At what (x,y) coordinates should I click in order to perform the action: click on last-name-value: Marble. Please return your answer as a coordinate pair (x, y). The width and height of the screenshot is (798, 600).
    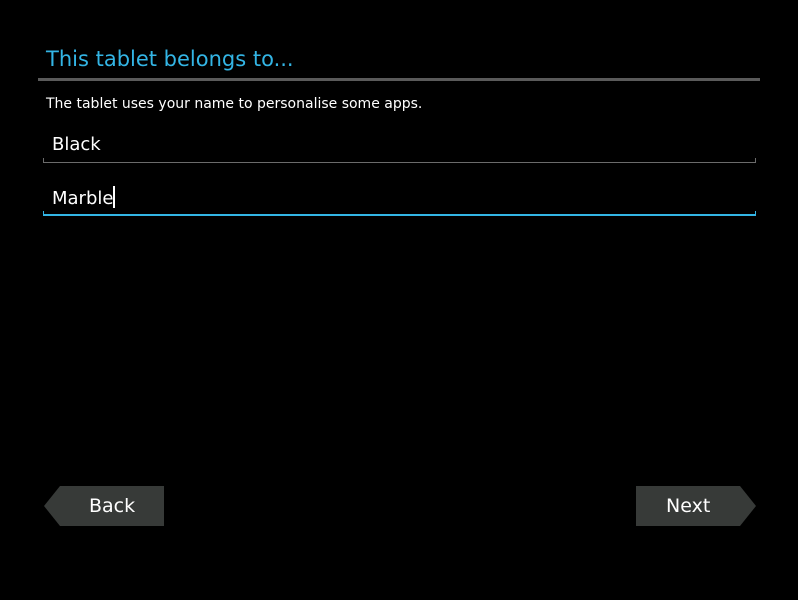
    Looking at the image, I should click on (83, 198).